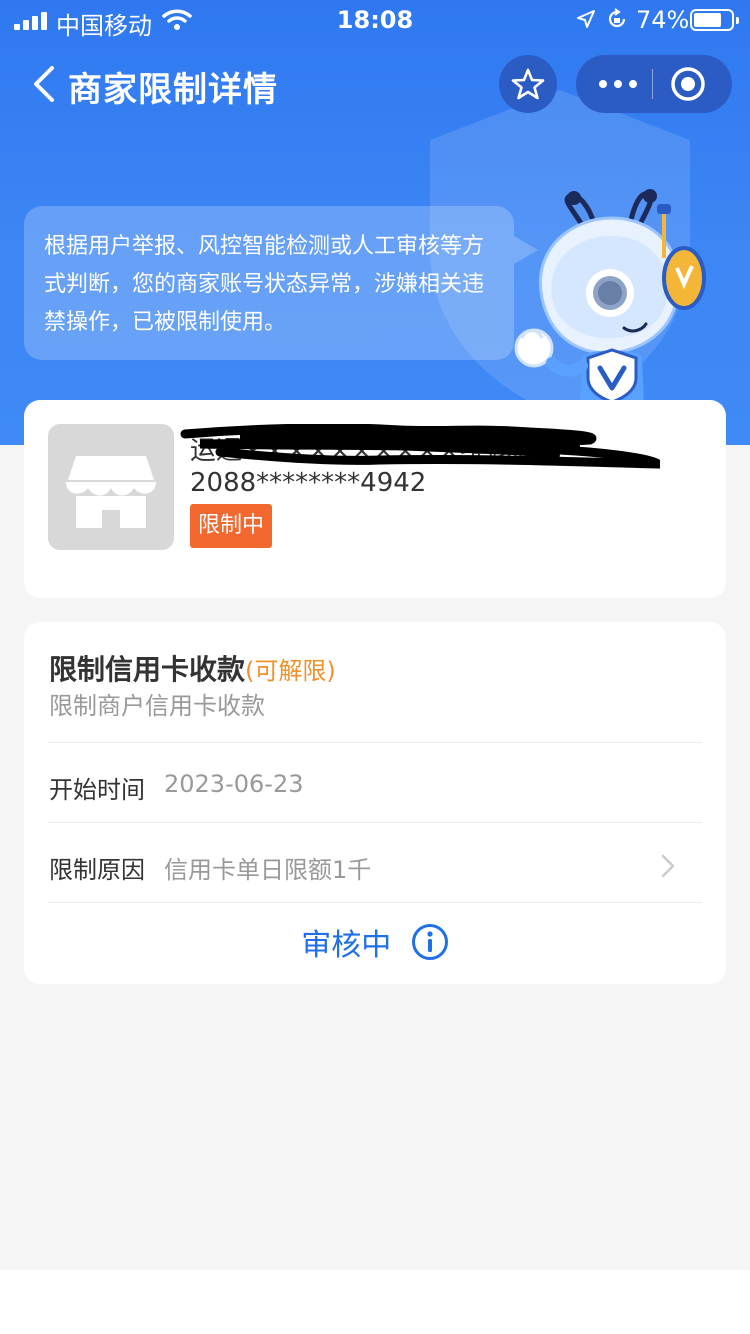 This screenshot has width=750, height=1334. I want to click on favorite-button, so click(528, 84).